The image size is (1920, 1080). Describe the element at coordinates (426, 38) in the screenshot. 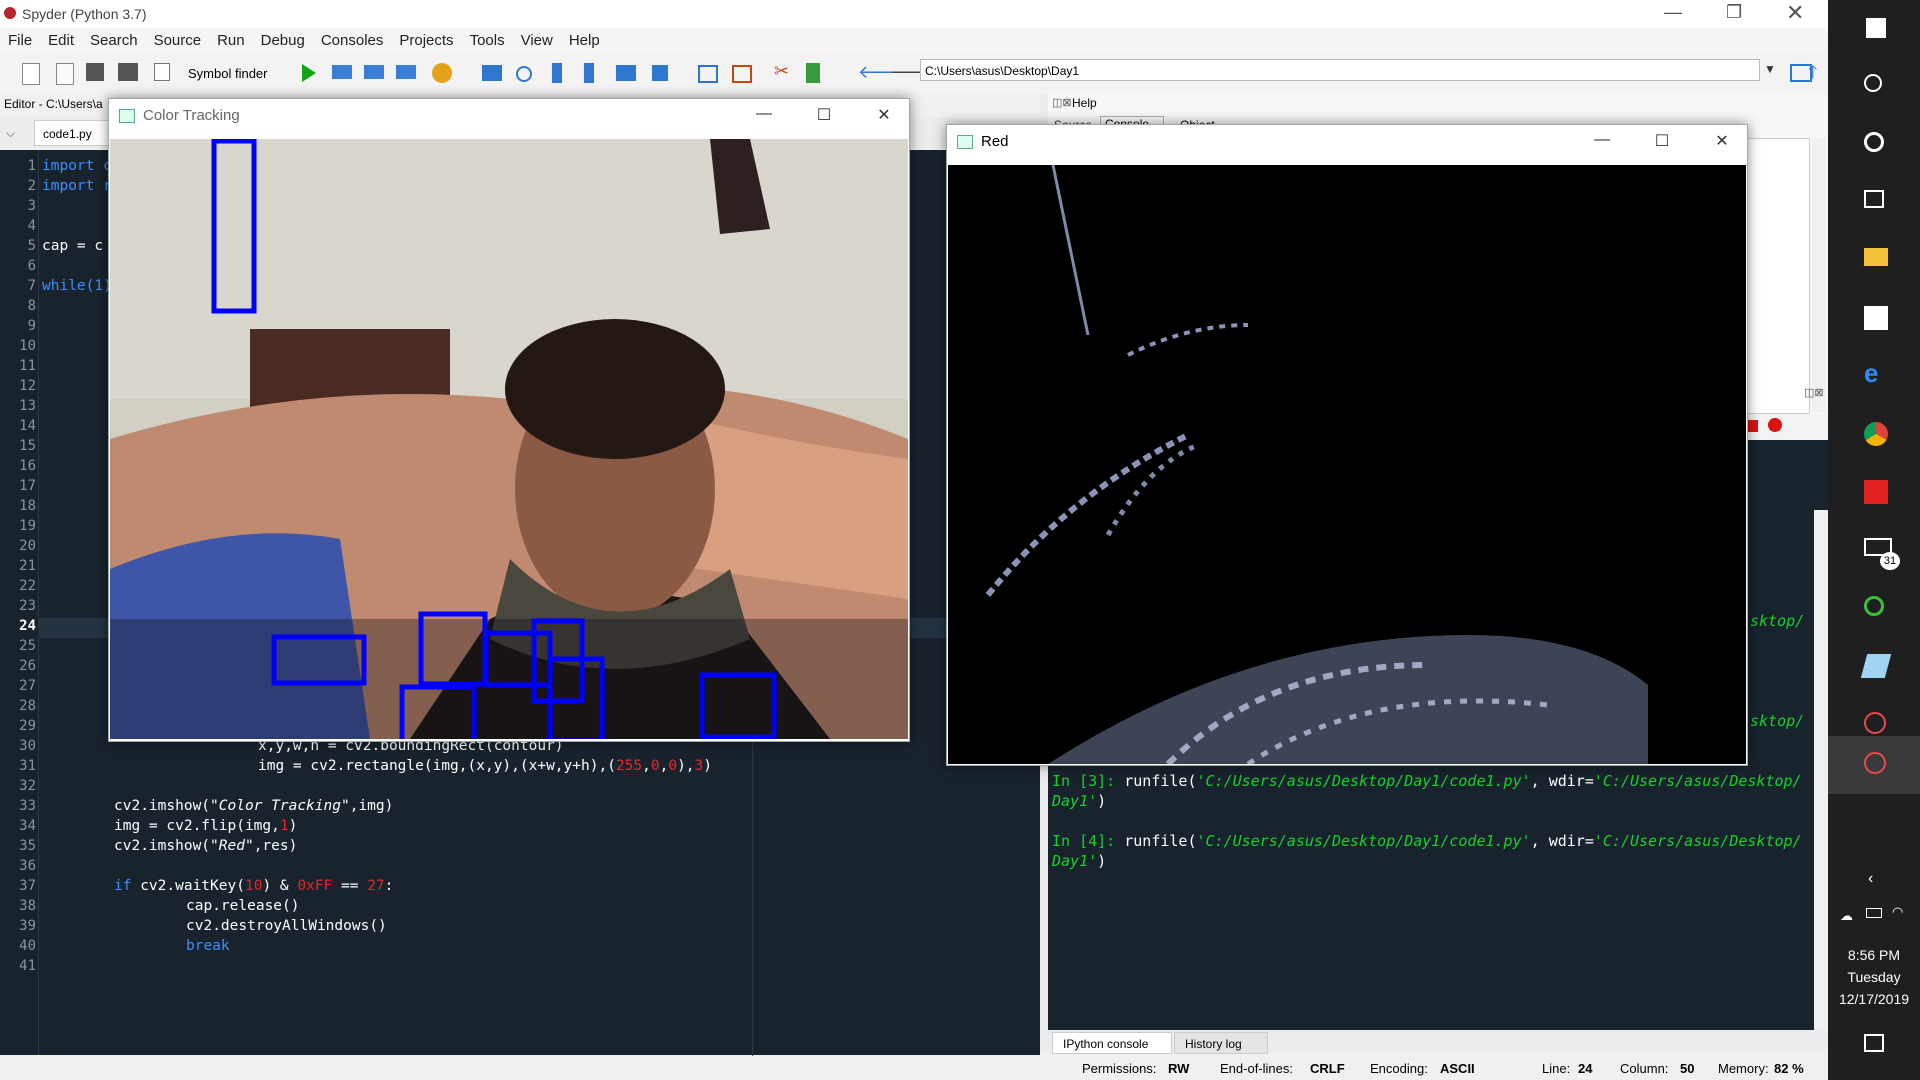

I see `menu-projects: Projects` at that location.